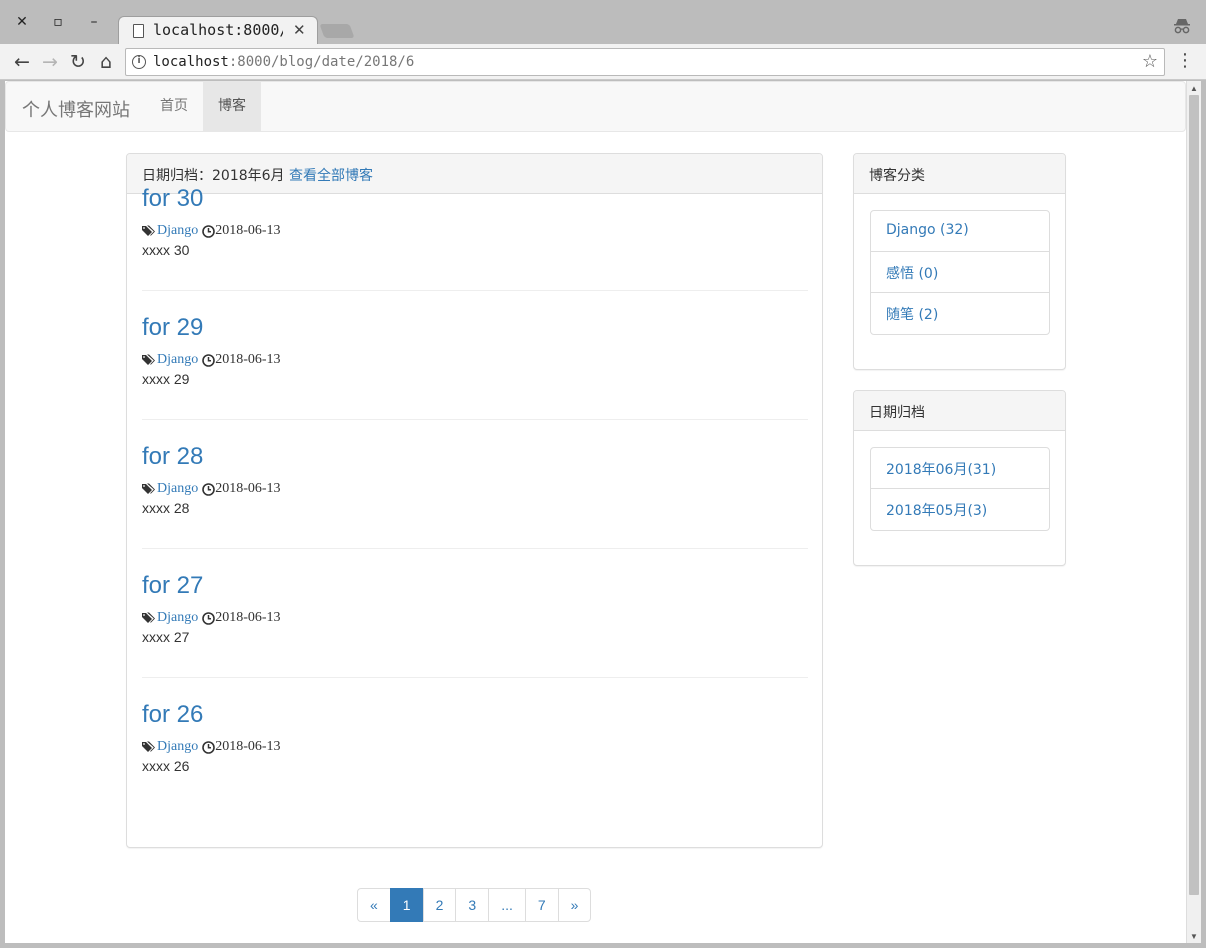  What do you see at coordinates (232, 106) in the screenshot?
I see `nav-item-blog: 博客` at bounding box center [232, 106].